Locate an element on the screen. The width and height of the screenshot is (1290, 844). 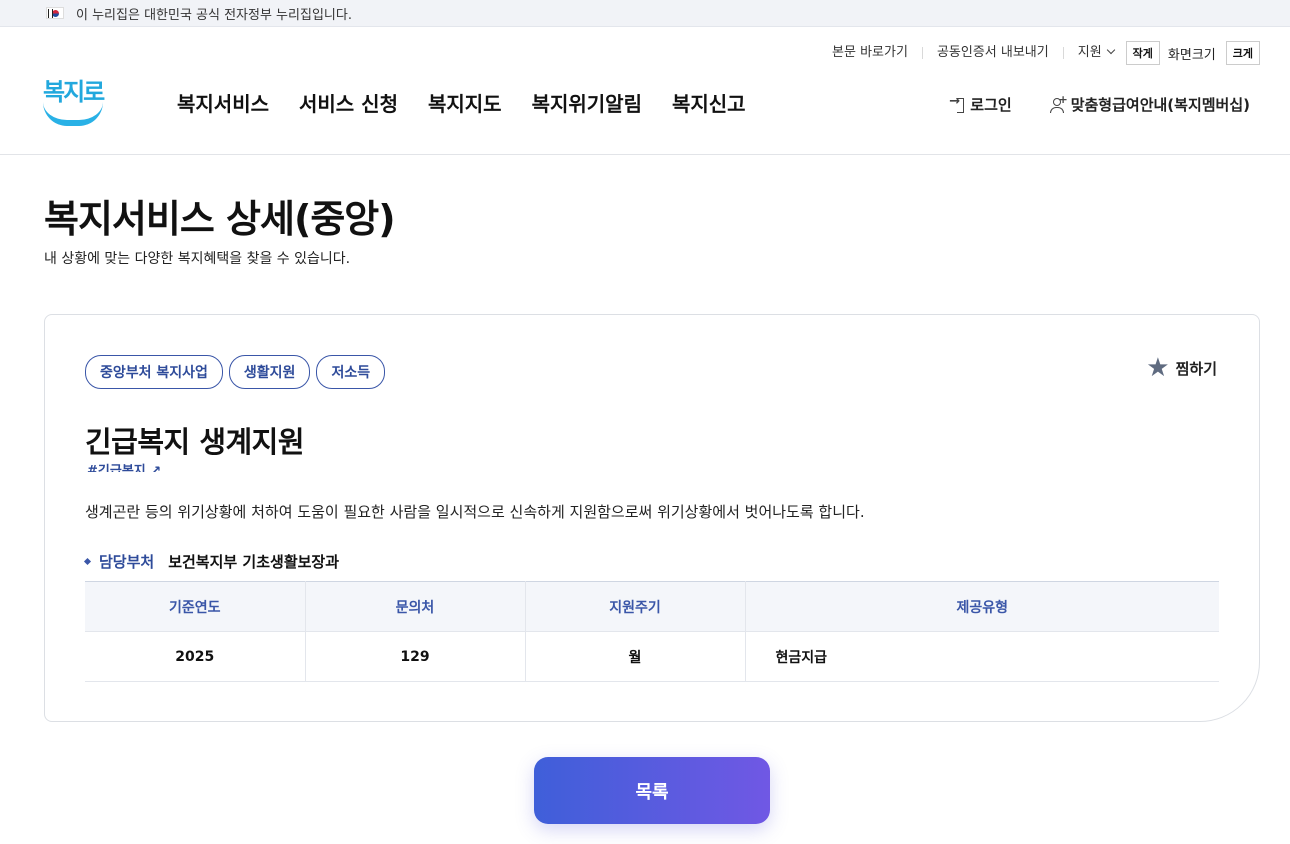
main-nav: 복지서비스 서비스 신청 복지지도 복지위기알림 복지신고 is located at coordinates (476, 102).